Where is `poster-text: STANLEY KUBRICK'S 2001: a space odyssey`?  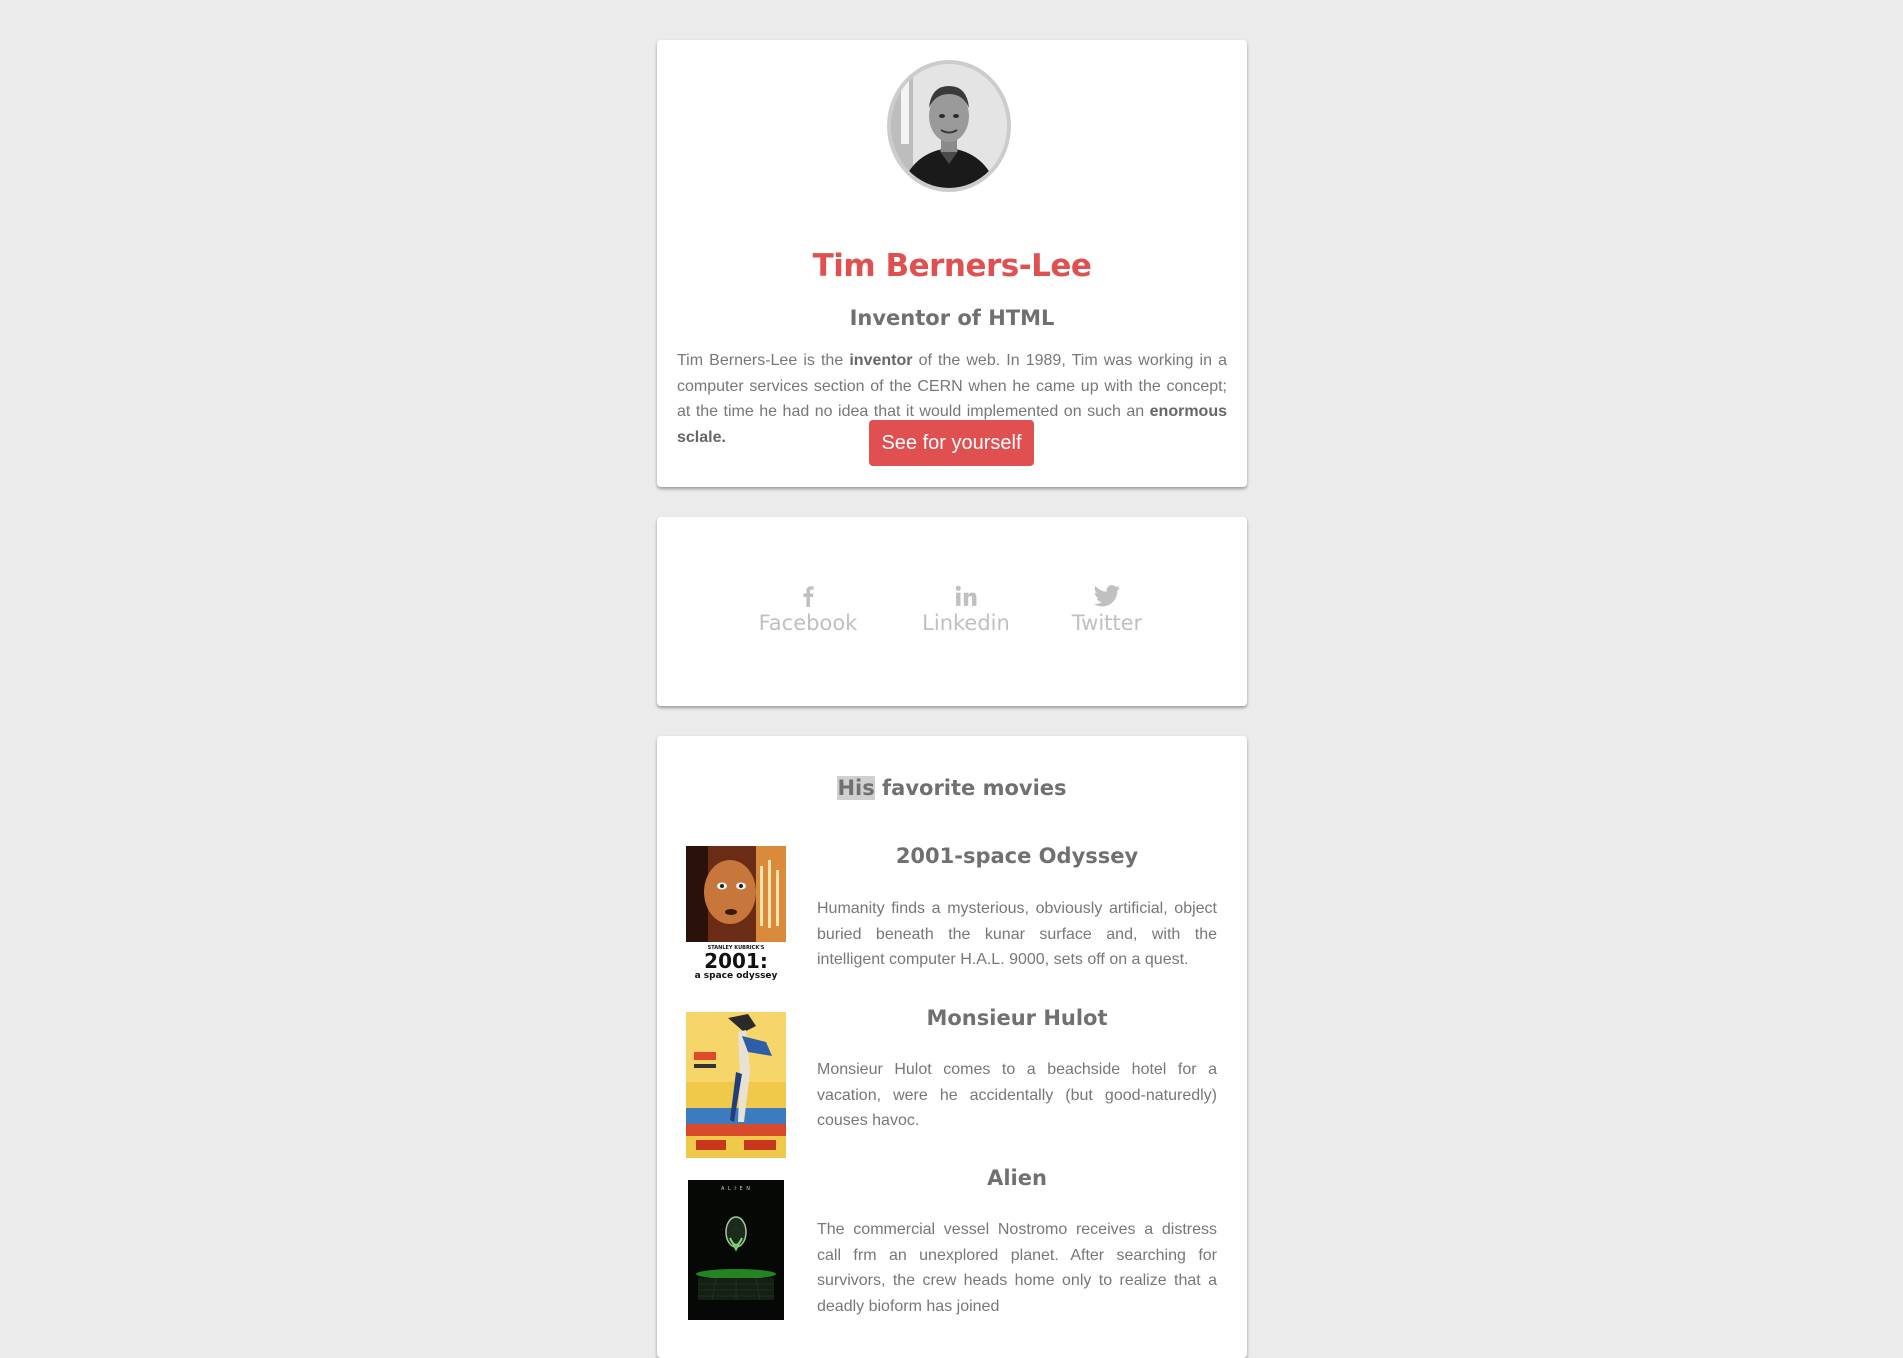
poster-text: STANLEY KUBRICK'S 2001: a space odyssey is located at coordinates (736, 963).